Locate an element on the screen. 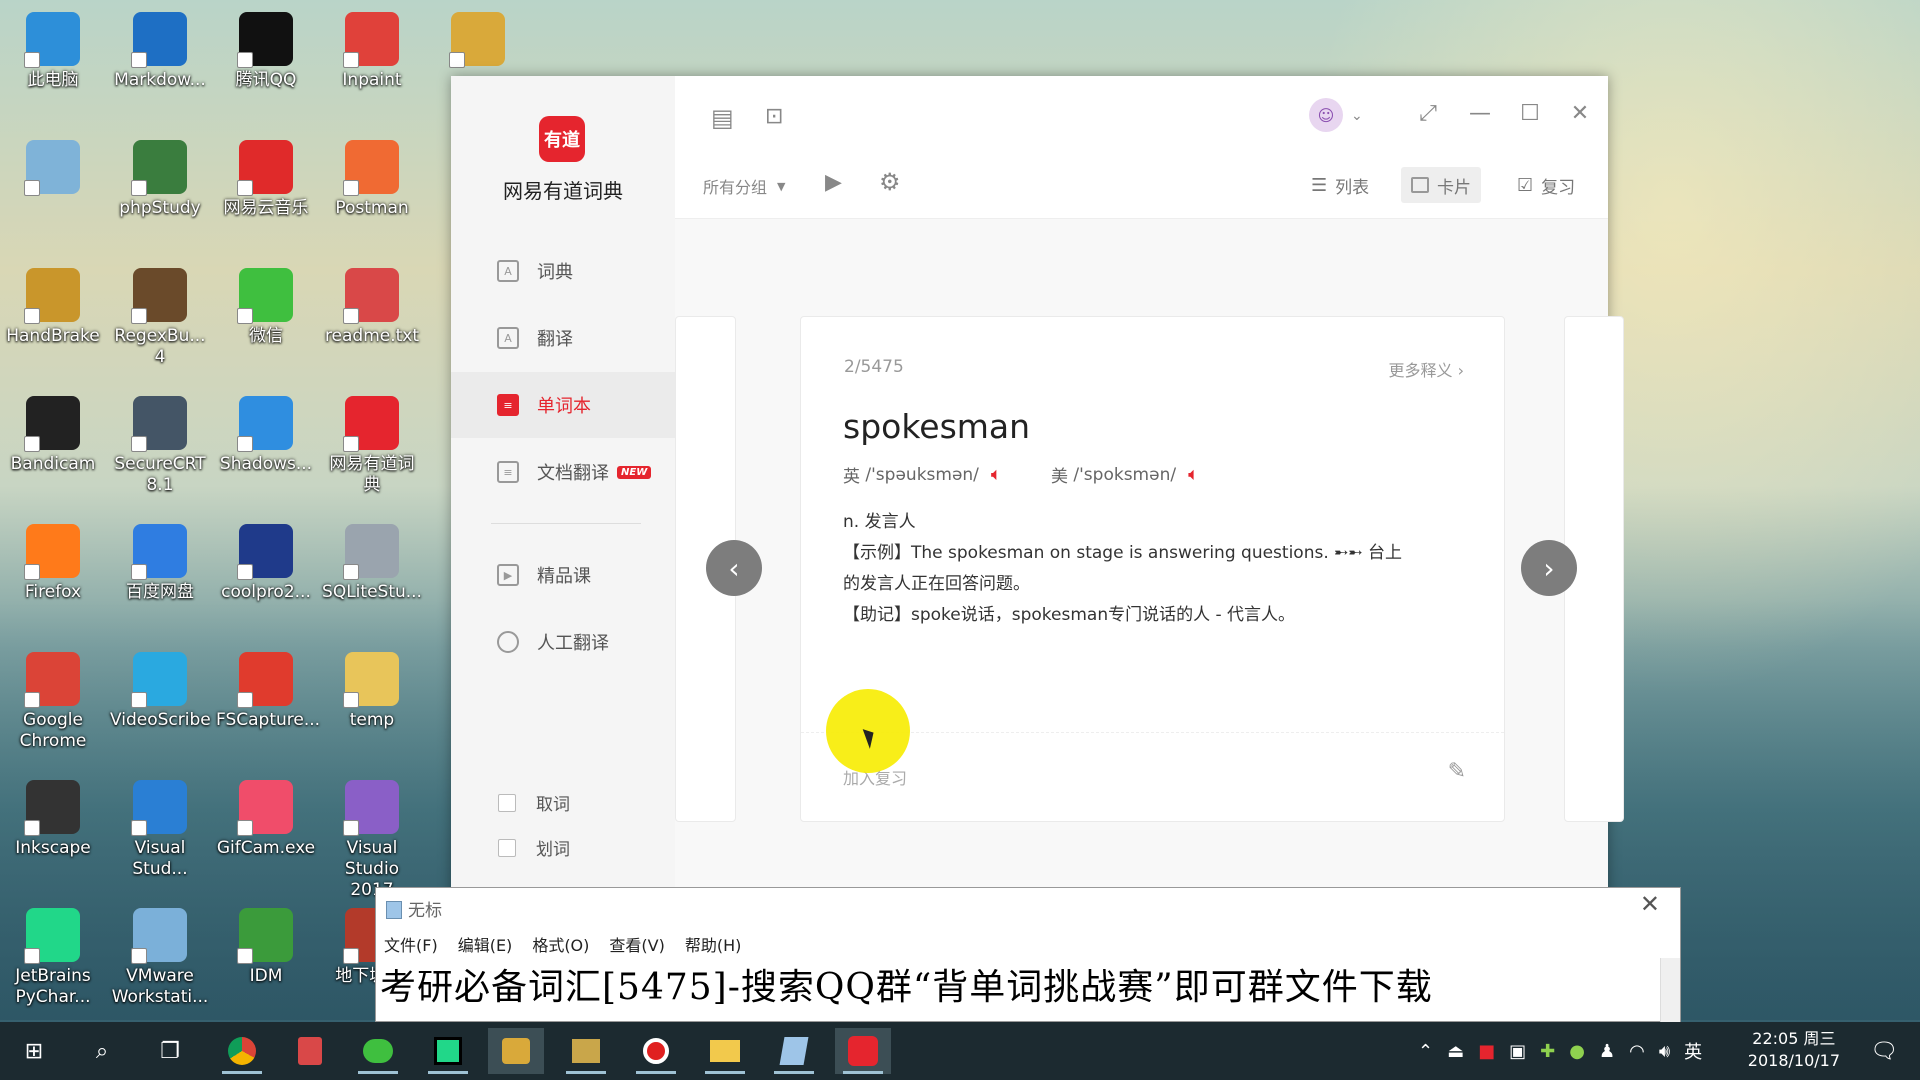 The image size is (1920, 1080). user-avatar: ☺ is located at coordinates (1326, 115).